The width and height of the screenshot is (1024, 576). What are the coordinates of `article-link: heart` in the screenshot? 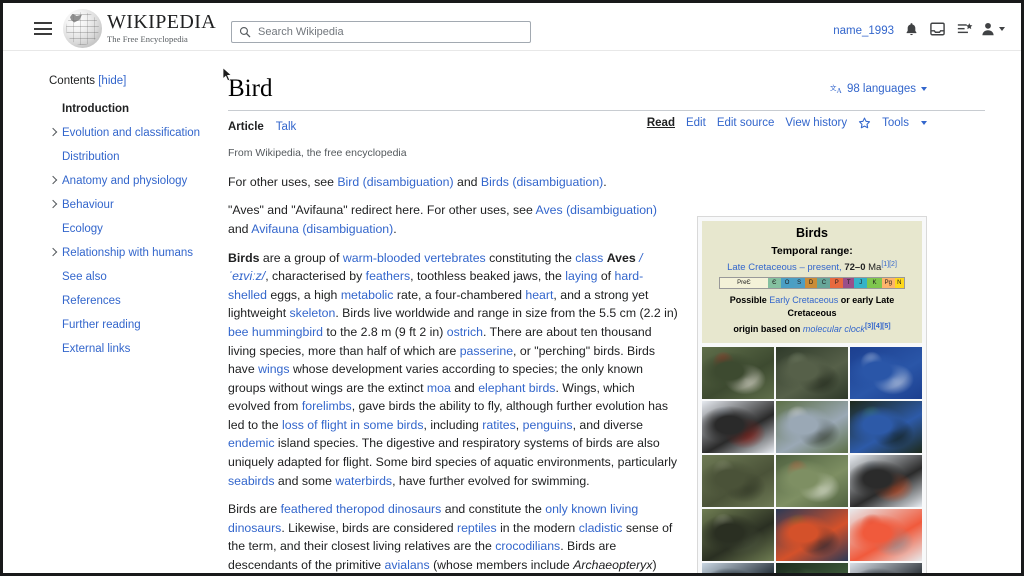 It's located at (539, 295).